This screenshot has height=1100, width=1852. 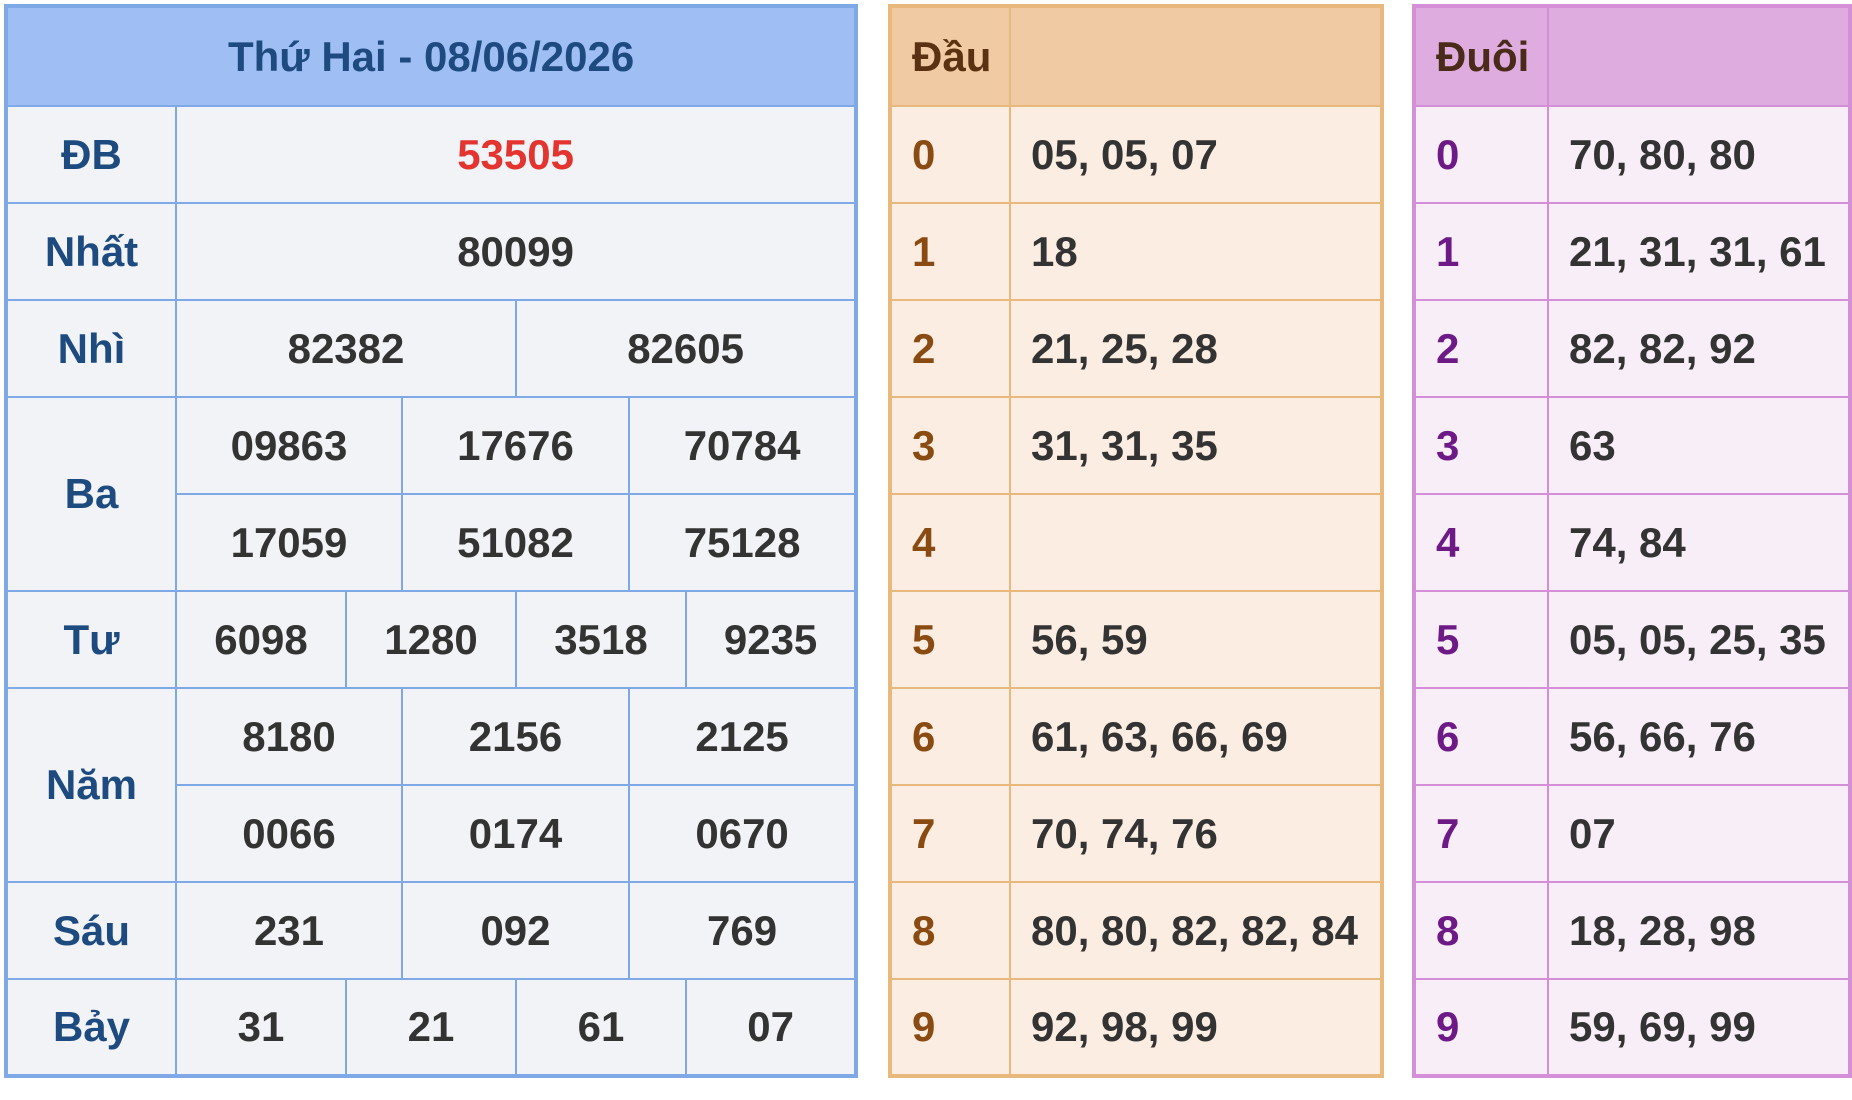 What do you see at coordinates (1196, 56) in the screenshot?
I see `dau-header-blank` at bounding box center [1196, 56].